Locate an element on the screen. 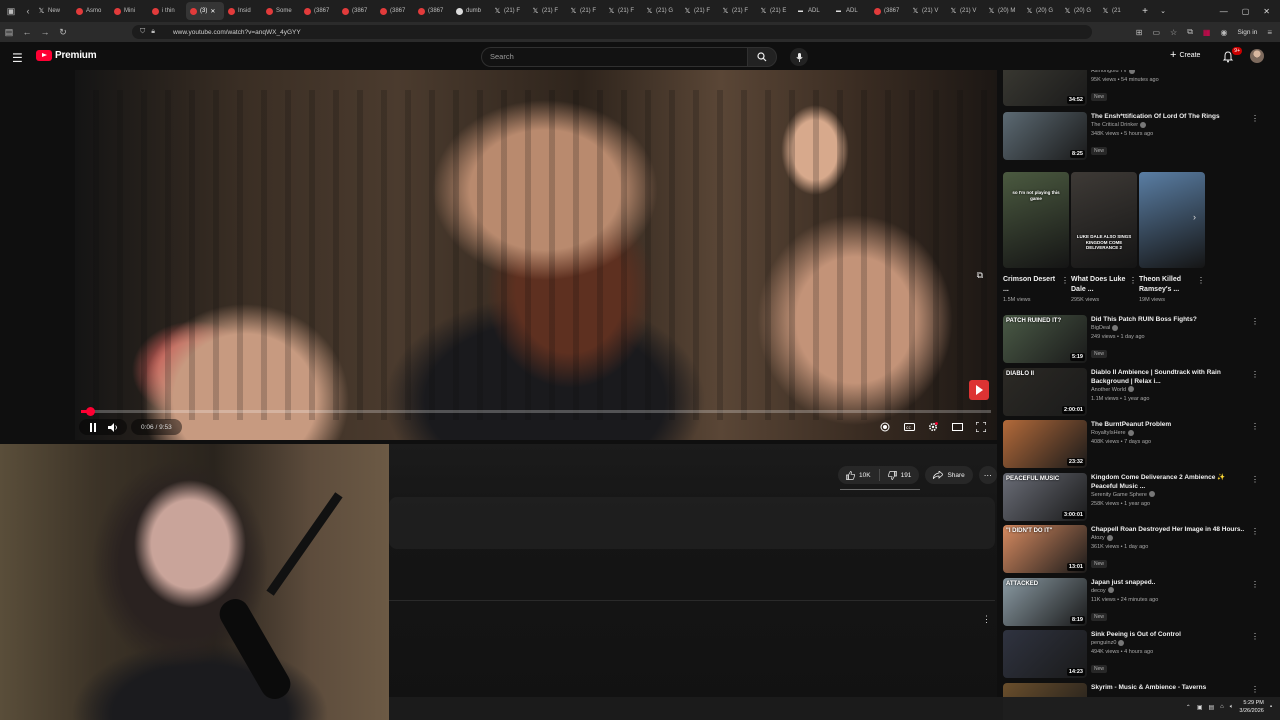 This screenshot has height=720, width=1280. guide-menu-icon: ☰ is located at coordinates (17, 58).